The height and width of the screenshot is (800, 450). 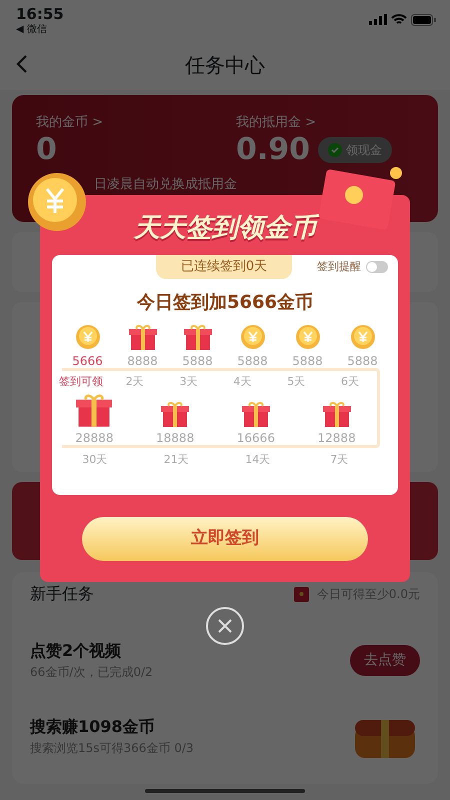 I want to click on reward-amount: 5666, so click(x=87, y=361).